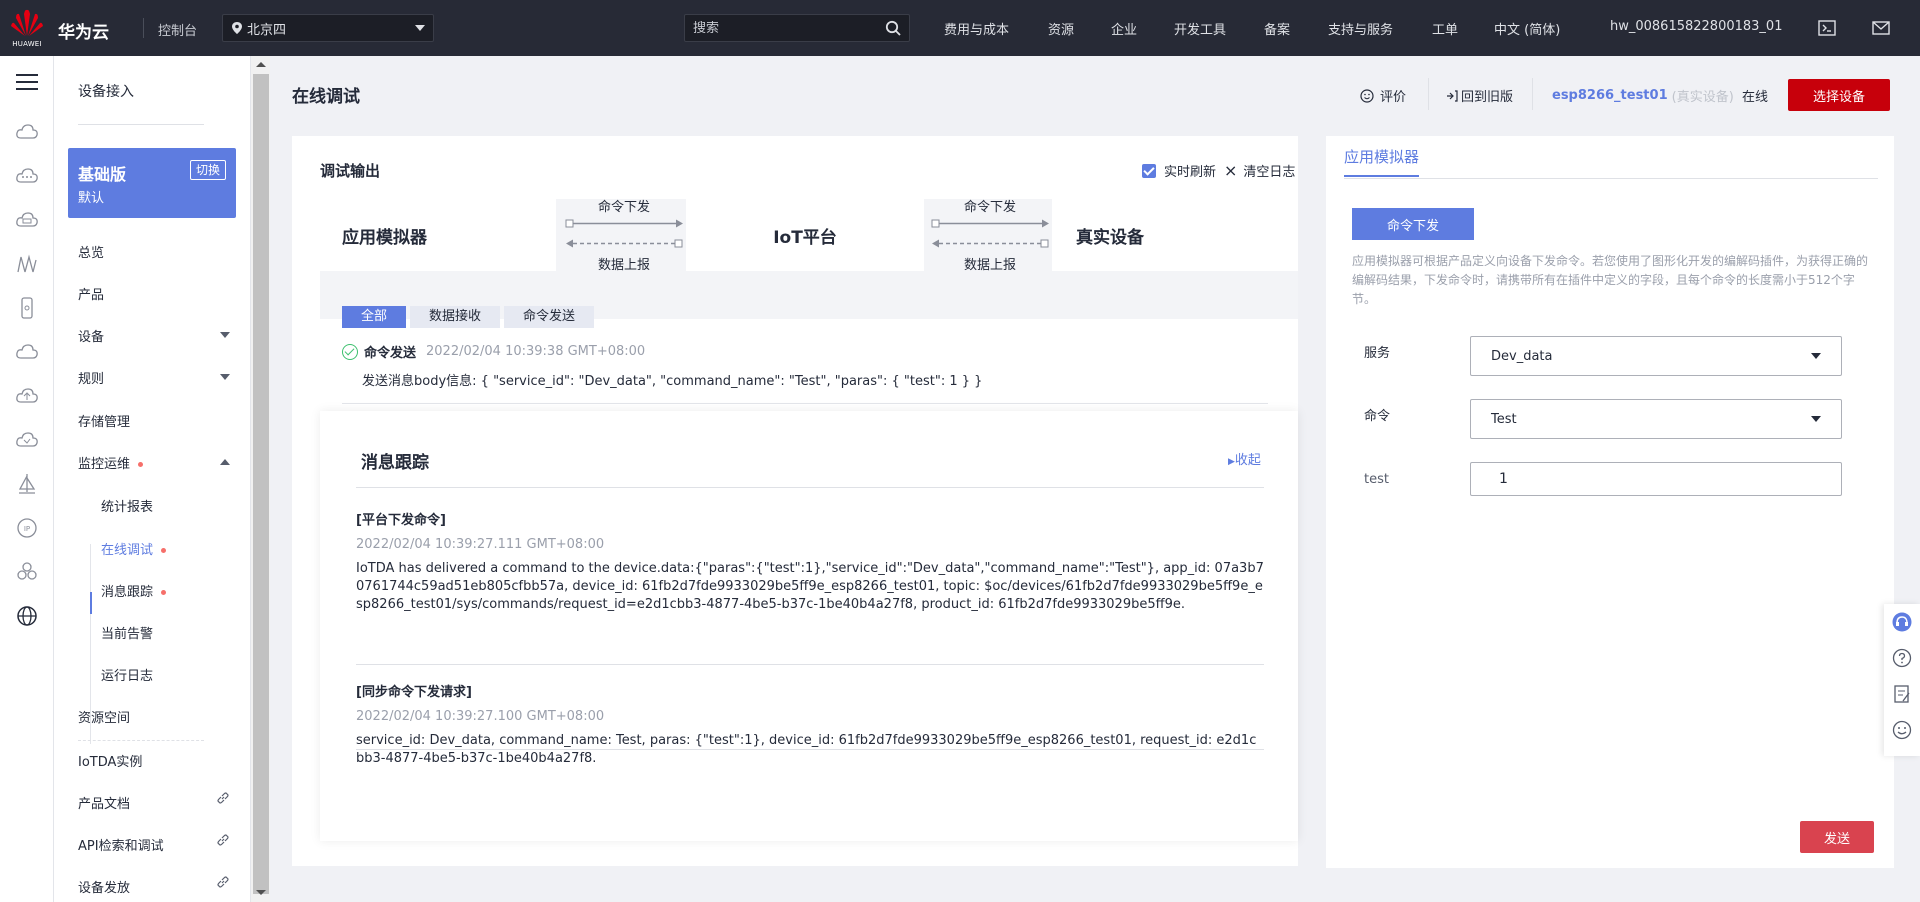 The image size is (1920, 902). What do you see at coordinates (1393, 97) in the screenshot?
I see `rate-label: 评价` at bounding box center [1393, 97].